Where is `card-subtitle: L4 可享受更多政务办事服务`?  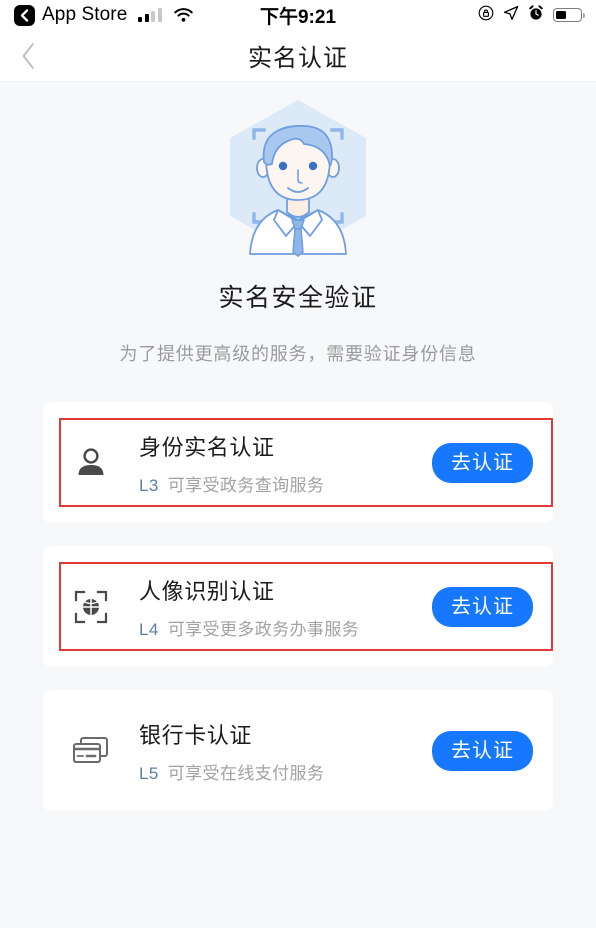
card-subtitle: L4 可享受更多政务办事服务 is located at coordinates (285, 627).